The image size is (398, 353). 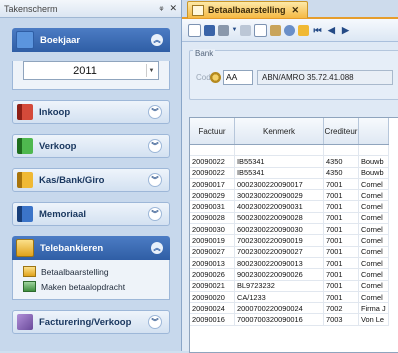 I want to click on table-cell: 20090016, so click(x=212, y=319).